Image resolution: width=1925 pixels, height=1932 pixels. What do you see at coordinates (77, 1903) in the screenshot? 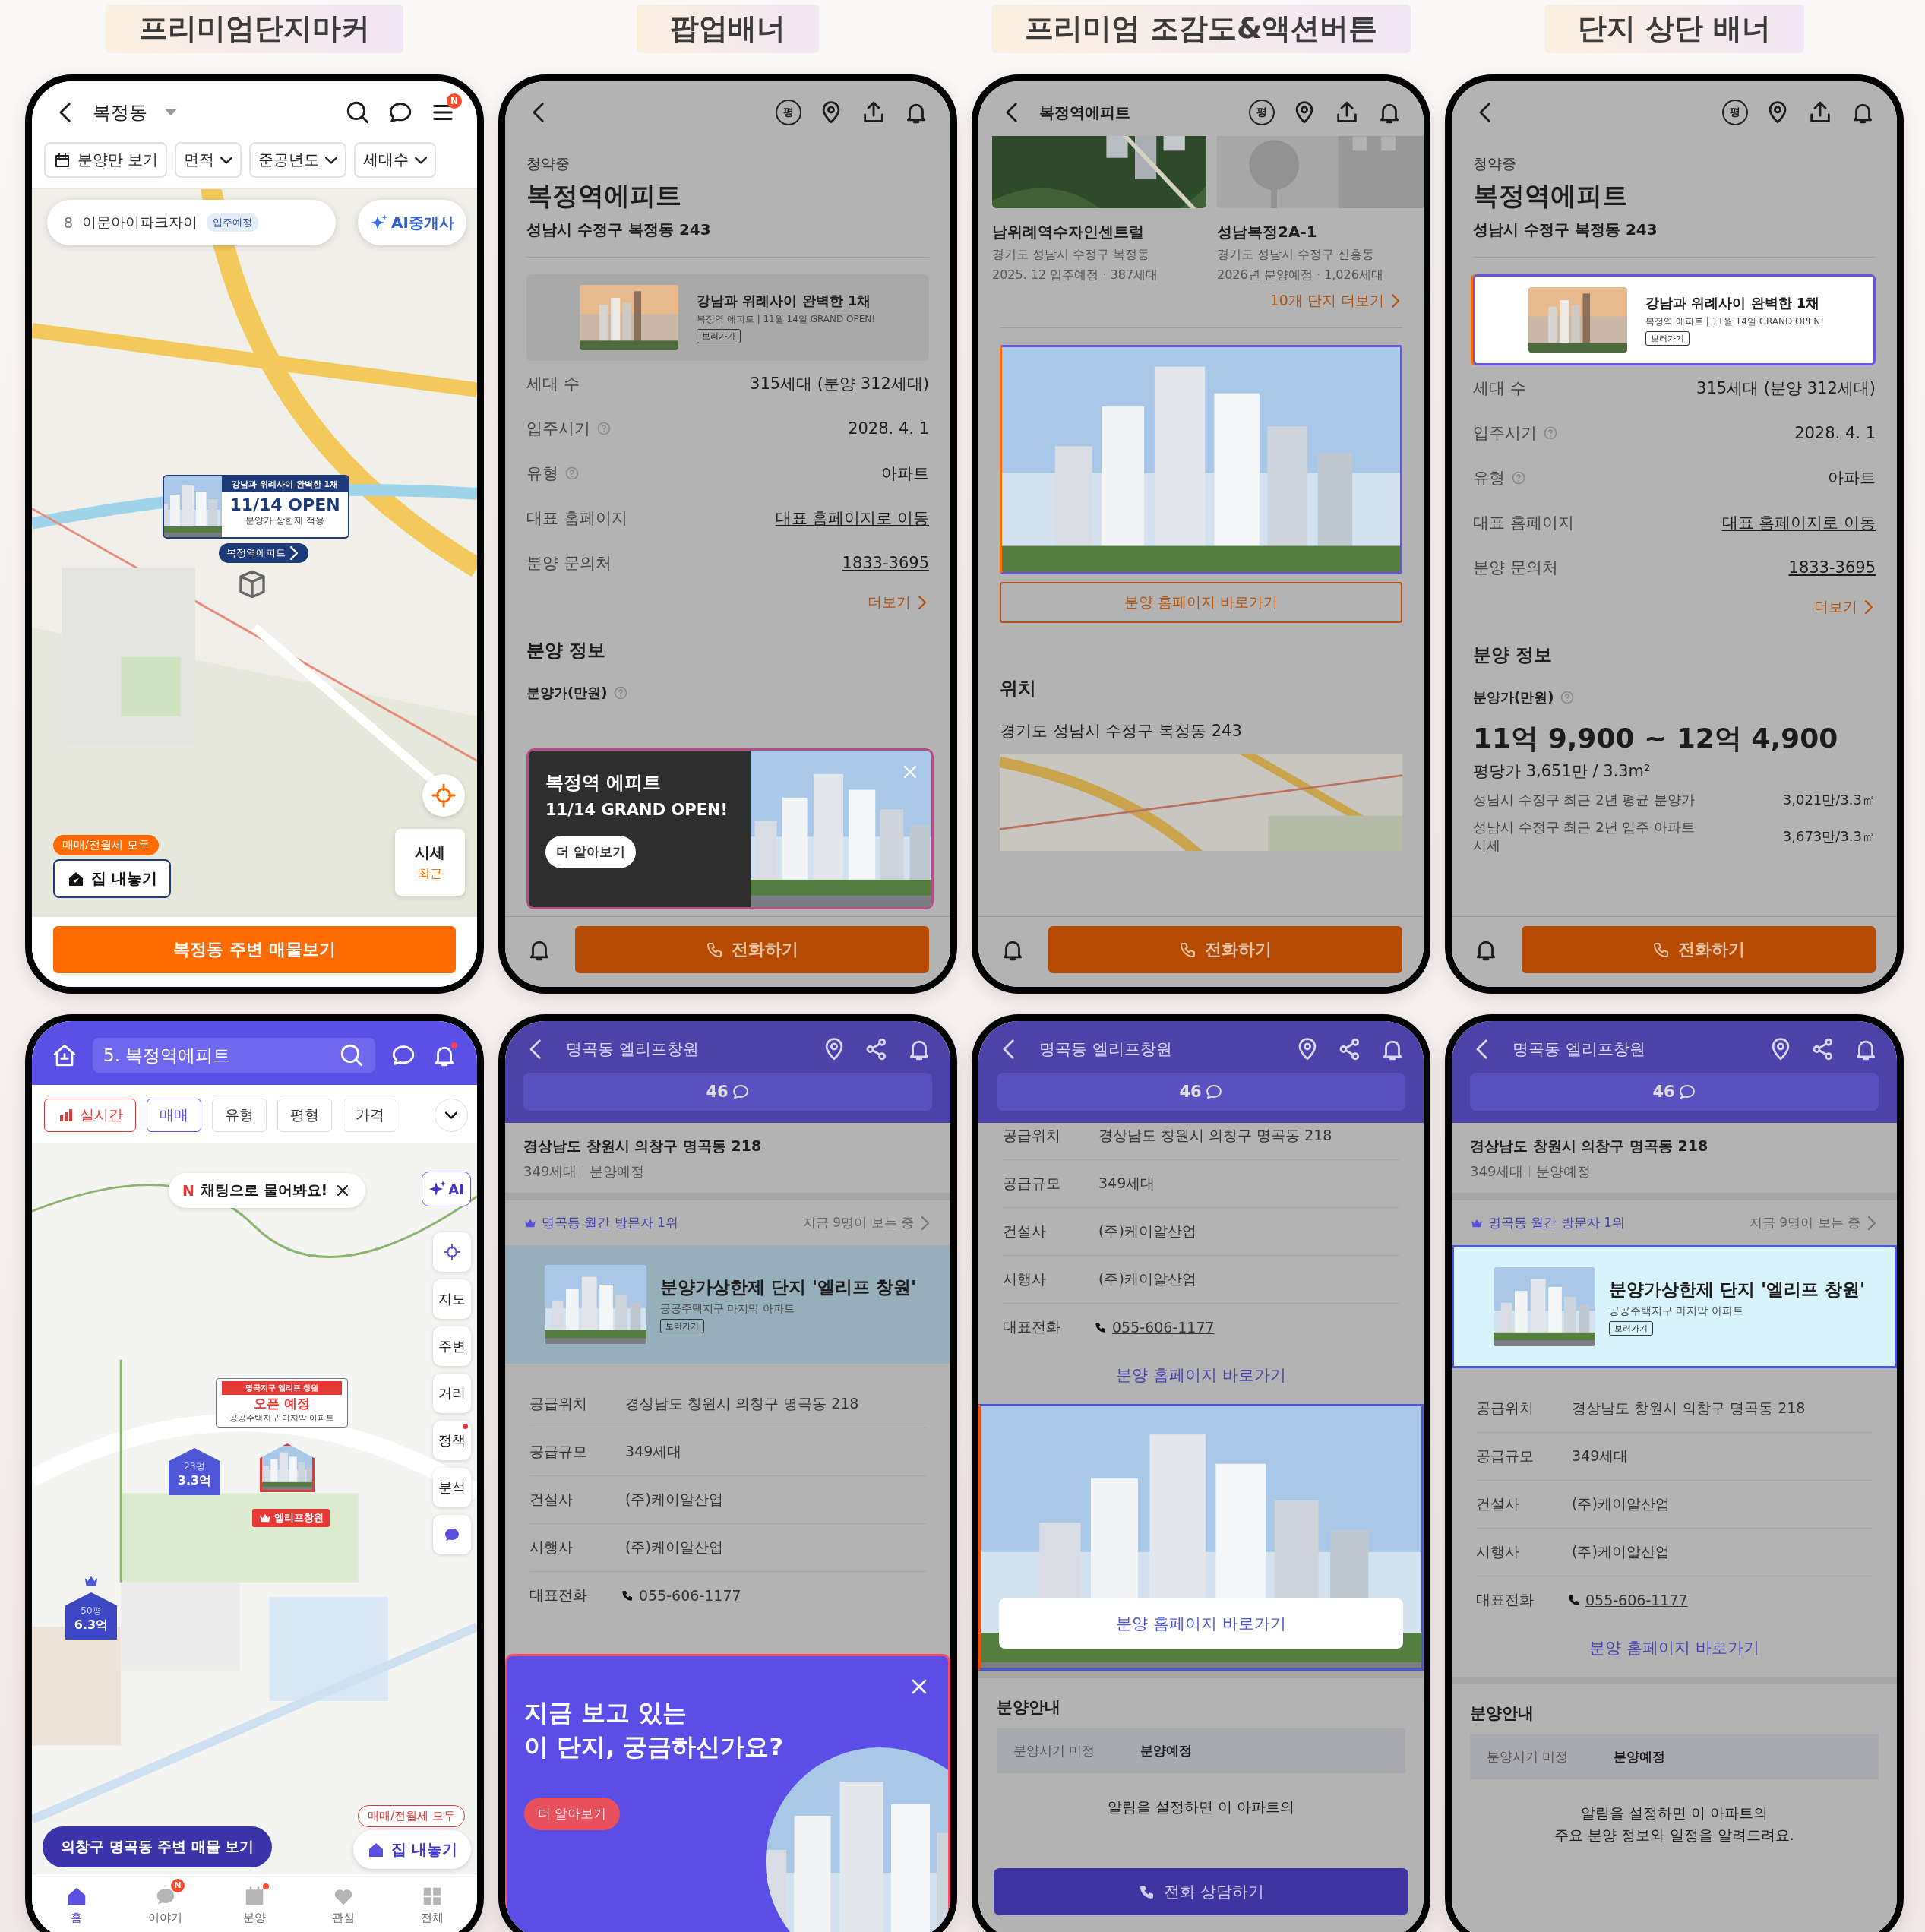
I see `tab-item: 홈` at bounding box center [77, 1903].